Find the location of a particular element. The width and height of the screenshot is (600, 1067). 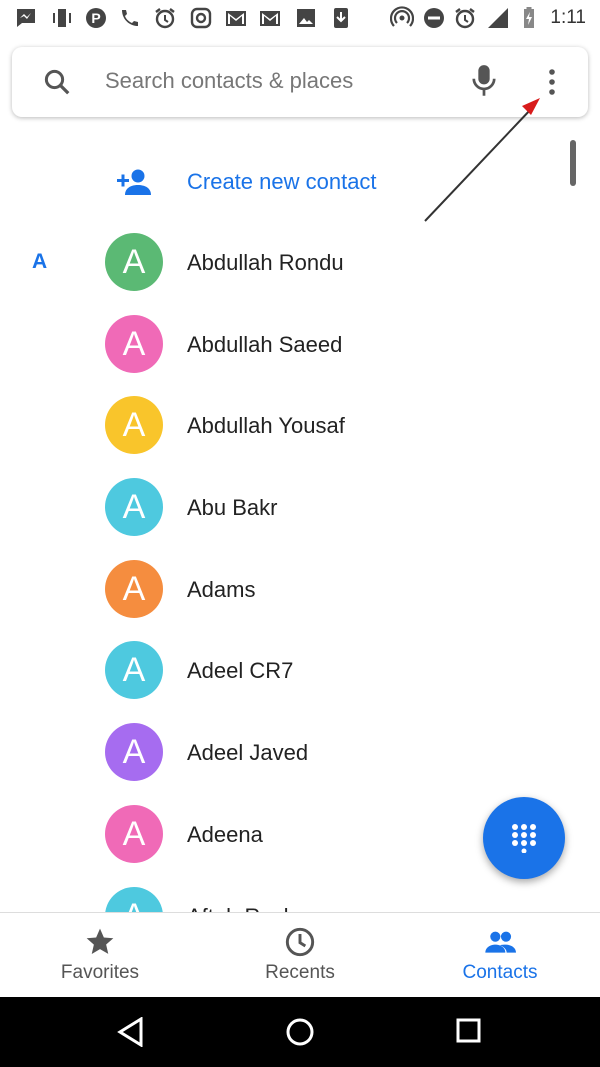

contact-name: Aftab Roshan is located at coordinates (253, 908).